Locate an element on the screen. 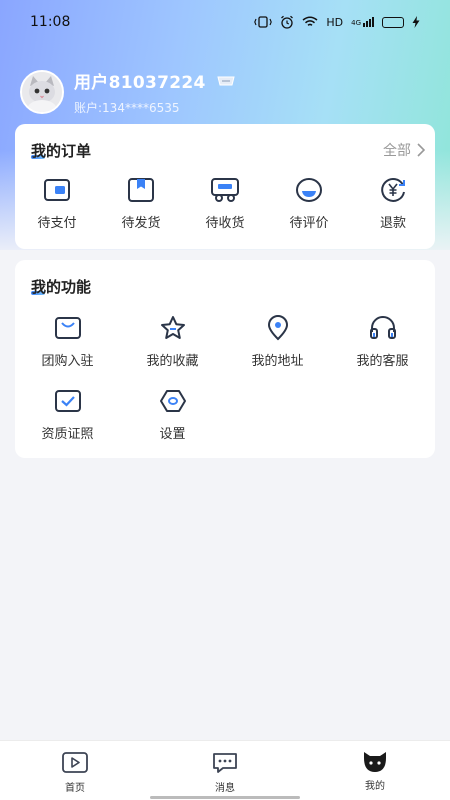 The image size is (450, 800). tab-messages: 消息 is located at coordinates (225, 770).